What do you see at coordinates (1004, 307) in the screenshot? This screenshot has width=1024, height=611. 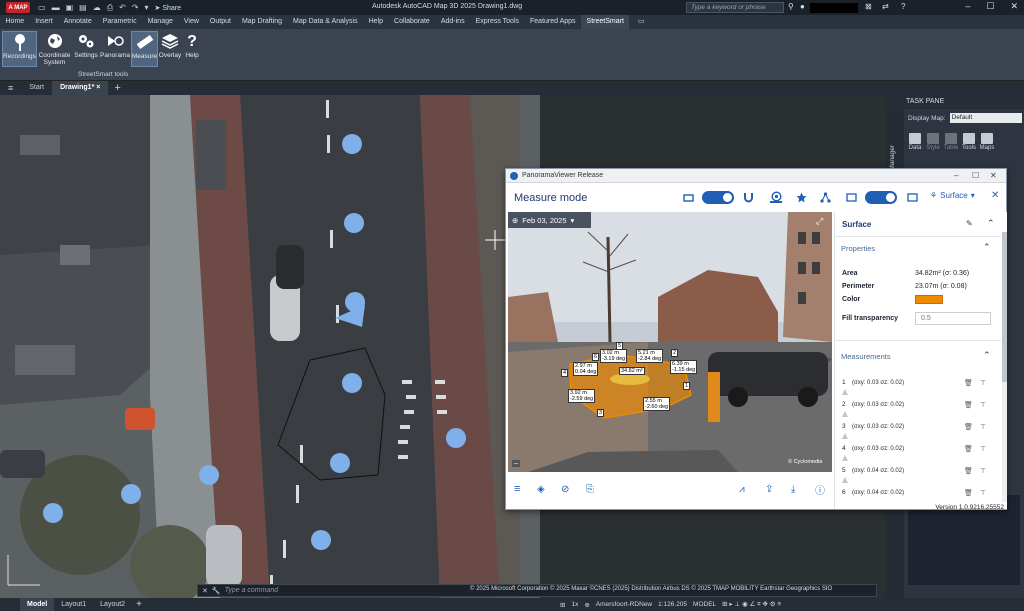 I see `scrollbar-thumb` at bounding box center [1004, 307].